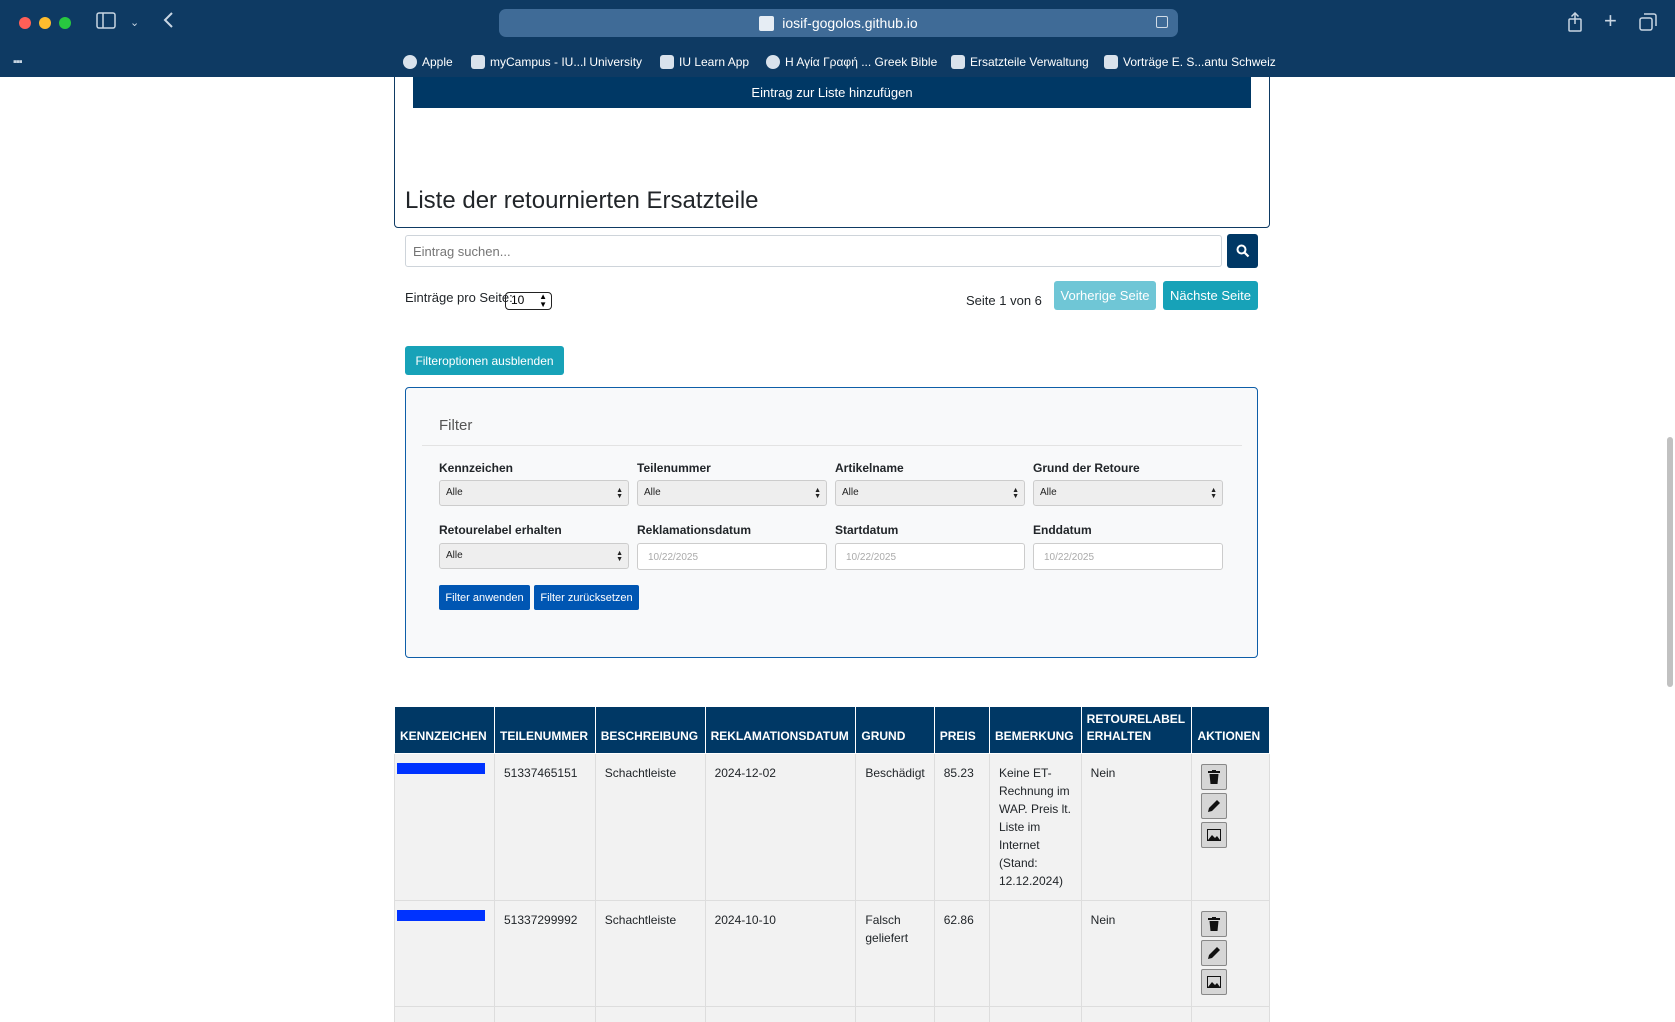 The height and width of the screenshot is (1022, 1675). What do you see at coordinates (1190, 62) in the screenshot?
I see `bookmark-vortraege: Vorträge E. S...antu Schweiz` at bounding box center [1190, 62].